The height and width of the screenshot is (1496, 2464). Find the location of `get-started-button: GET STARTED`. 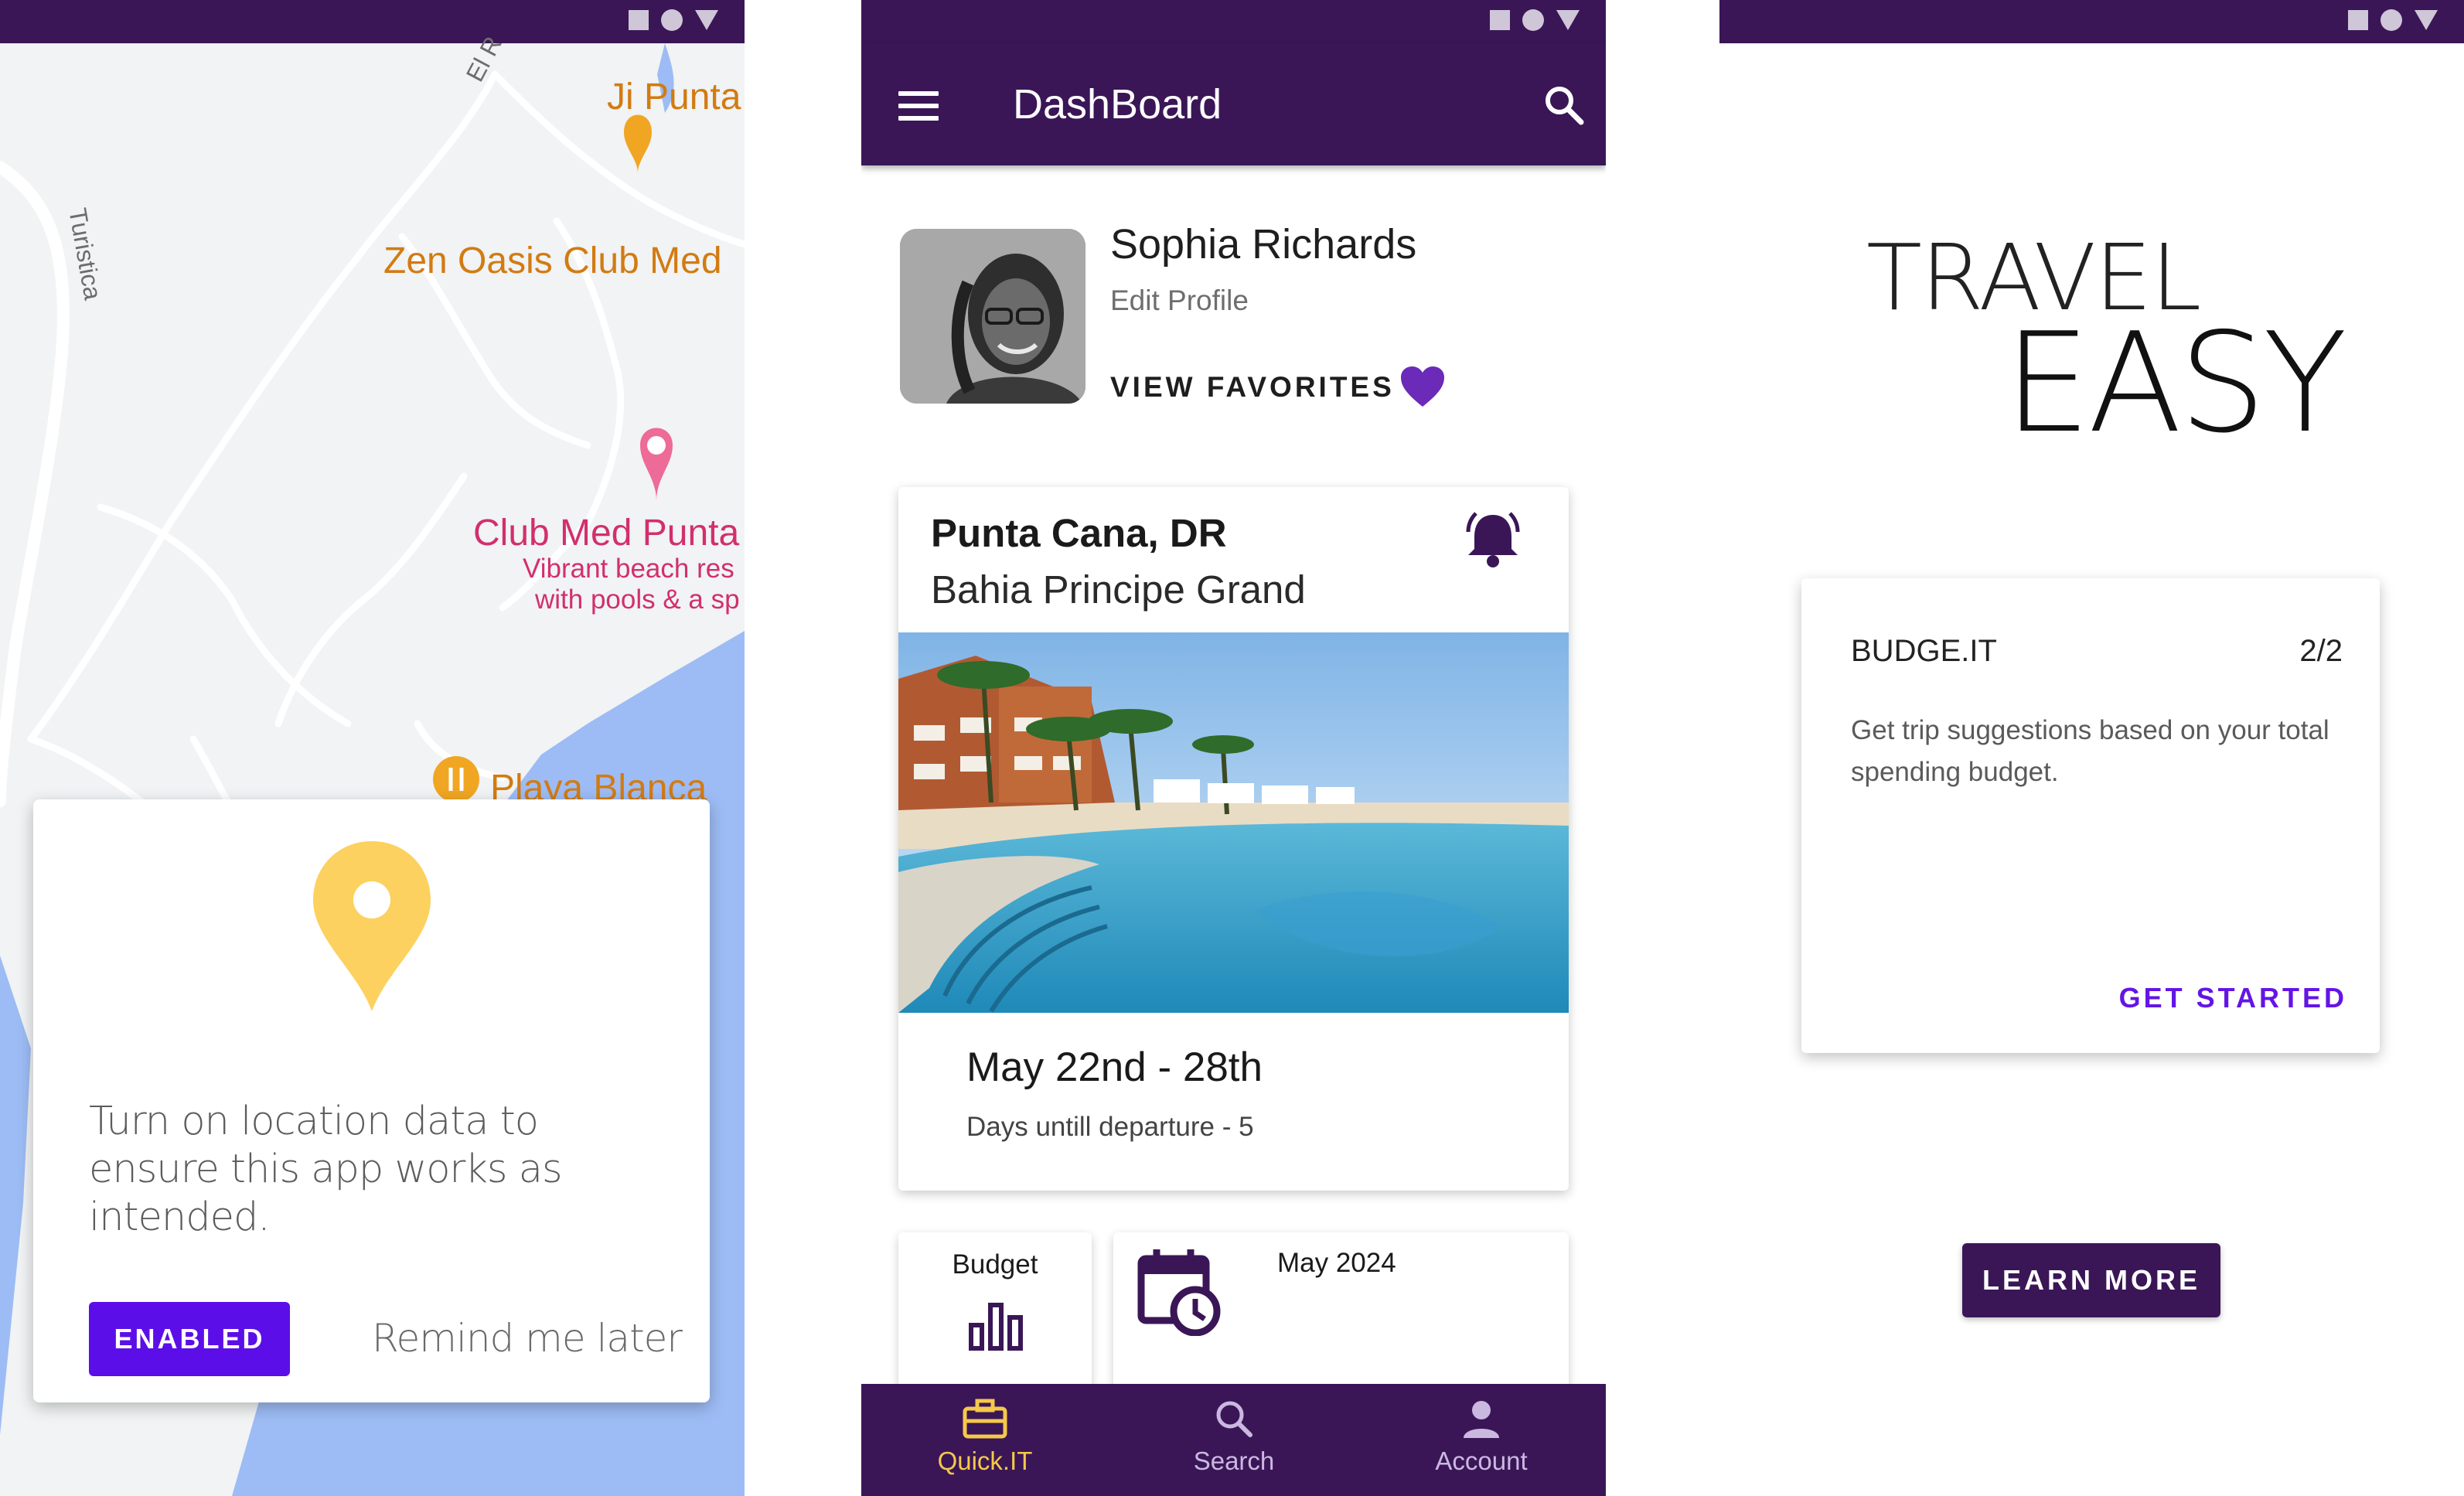

get-started-button: GET STARTED is located at coordinates (2233, 998).